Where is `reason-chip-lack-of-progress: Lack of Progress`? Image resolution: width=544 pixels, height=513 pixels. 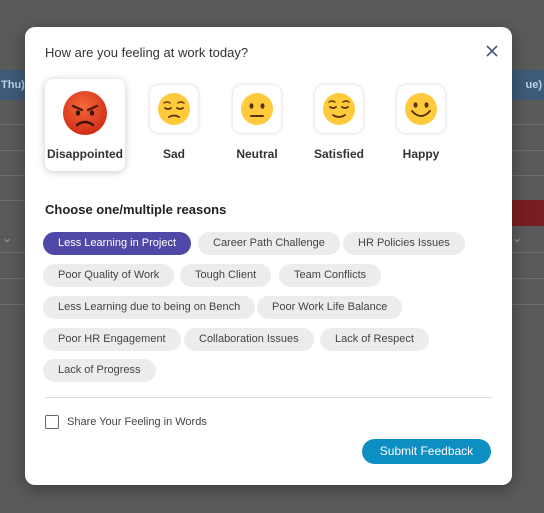
reason-chip-lack-of-progress: Lack of Progress is located at coordinates (99, 370).